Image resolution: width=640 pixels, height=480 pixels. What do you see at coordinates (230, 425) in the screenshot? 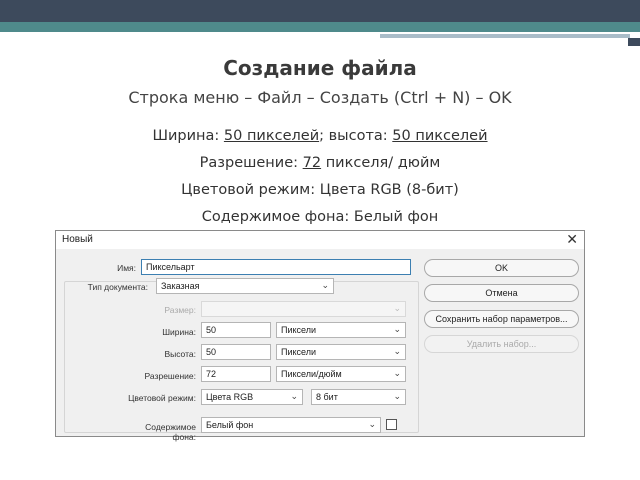
I see `background-value: Белый фон` at bounding box center [230, 425].